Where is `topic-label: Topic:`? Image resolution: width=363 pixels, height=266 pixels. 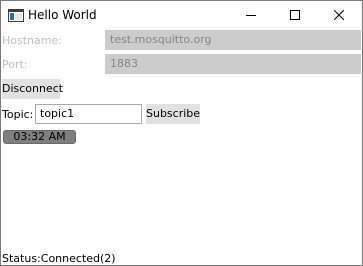 topic-label: Topic: is located at coordinates (18, 114).